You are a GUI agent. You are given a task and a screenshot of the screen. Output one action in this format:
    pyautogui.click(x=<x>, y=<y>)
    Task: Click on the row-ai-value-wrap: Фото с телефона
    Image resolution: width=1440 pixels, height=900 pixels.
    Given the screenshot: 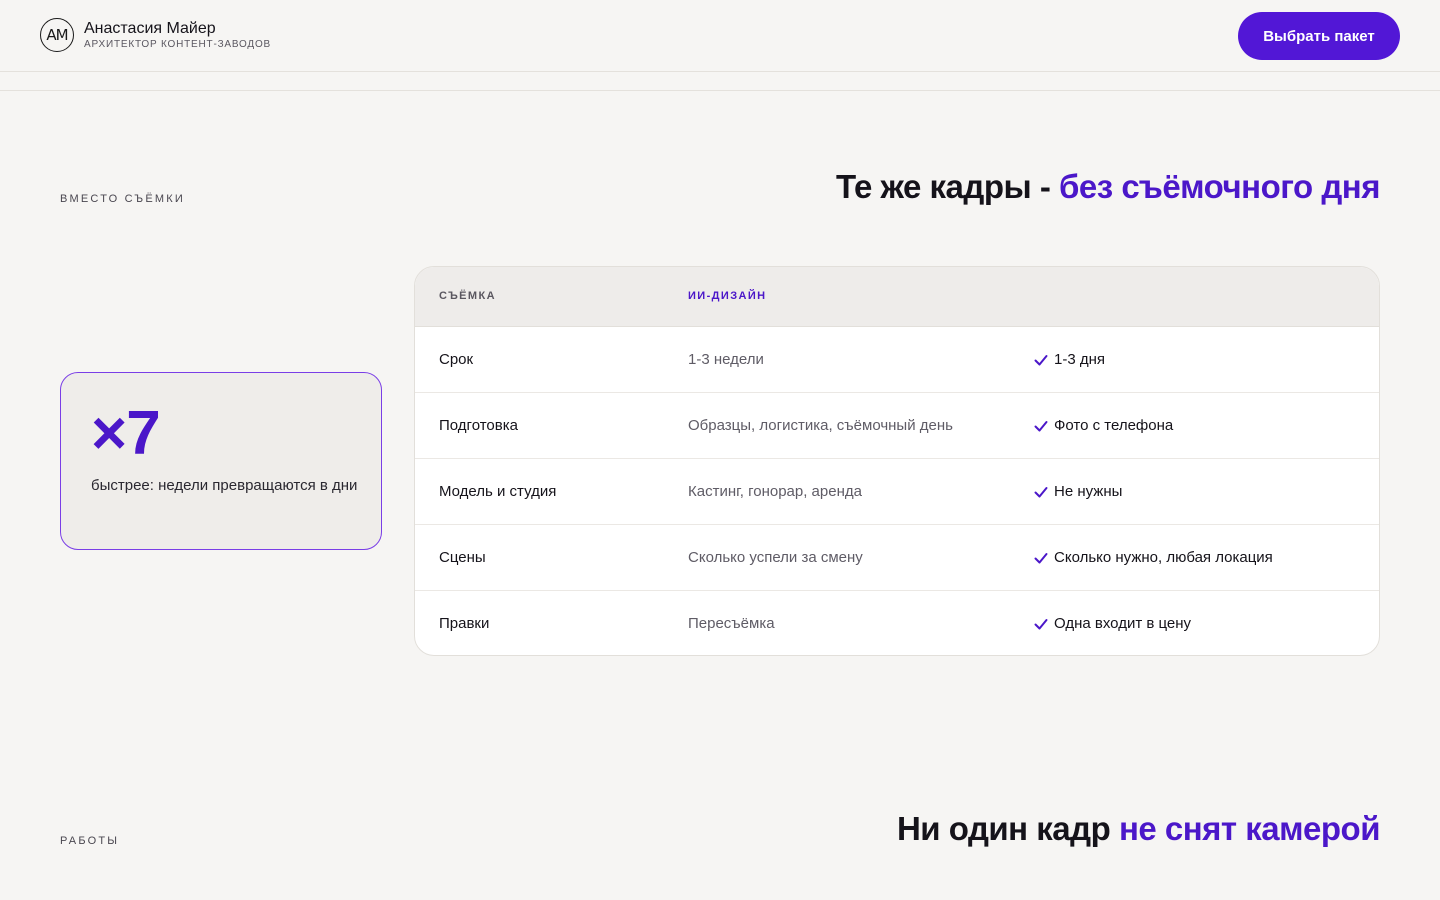 What is the action you would take?
    pyautogui.click(x=1103, y=425)
    